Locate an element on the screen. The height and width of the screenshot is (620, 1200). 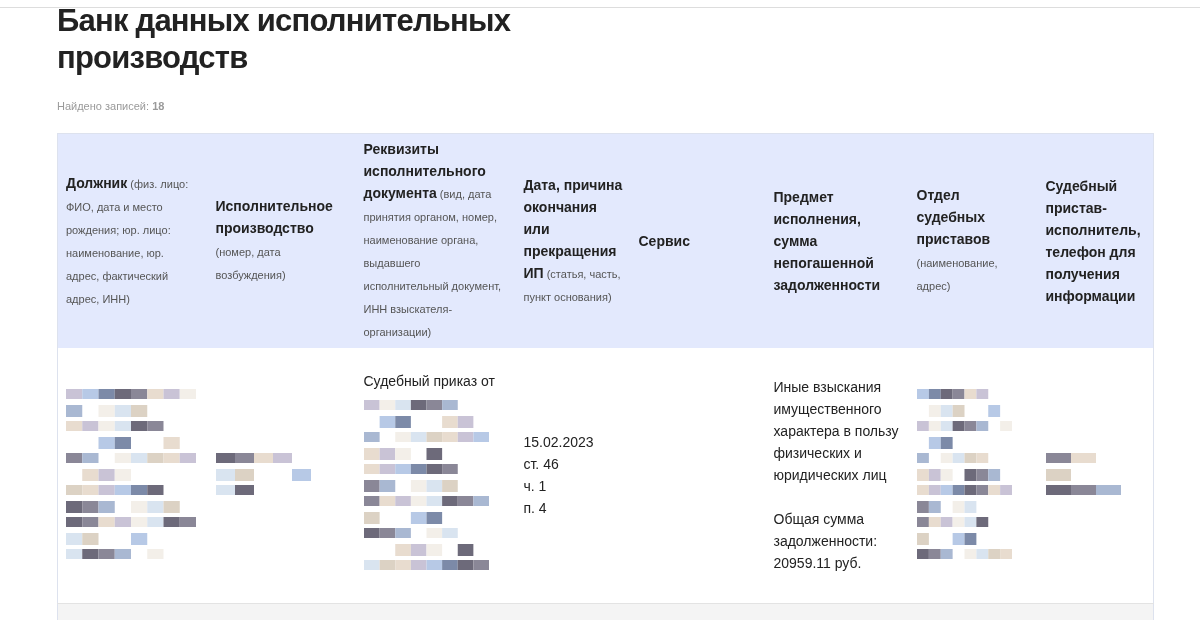
column-header: Исполнительное производство (номер, дата возбуждения) is located at coordinates (281, 240).